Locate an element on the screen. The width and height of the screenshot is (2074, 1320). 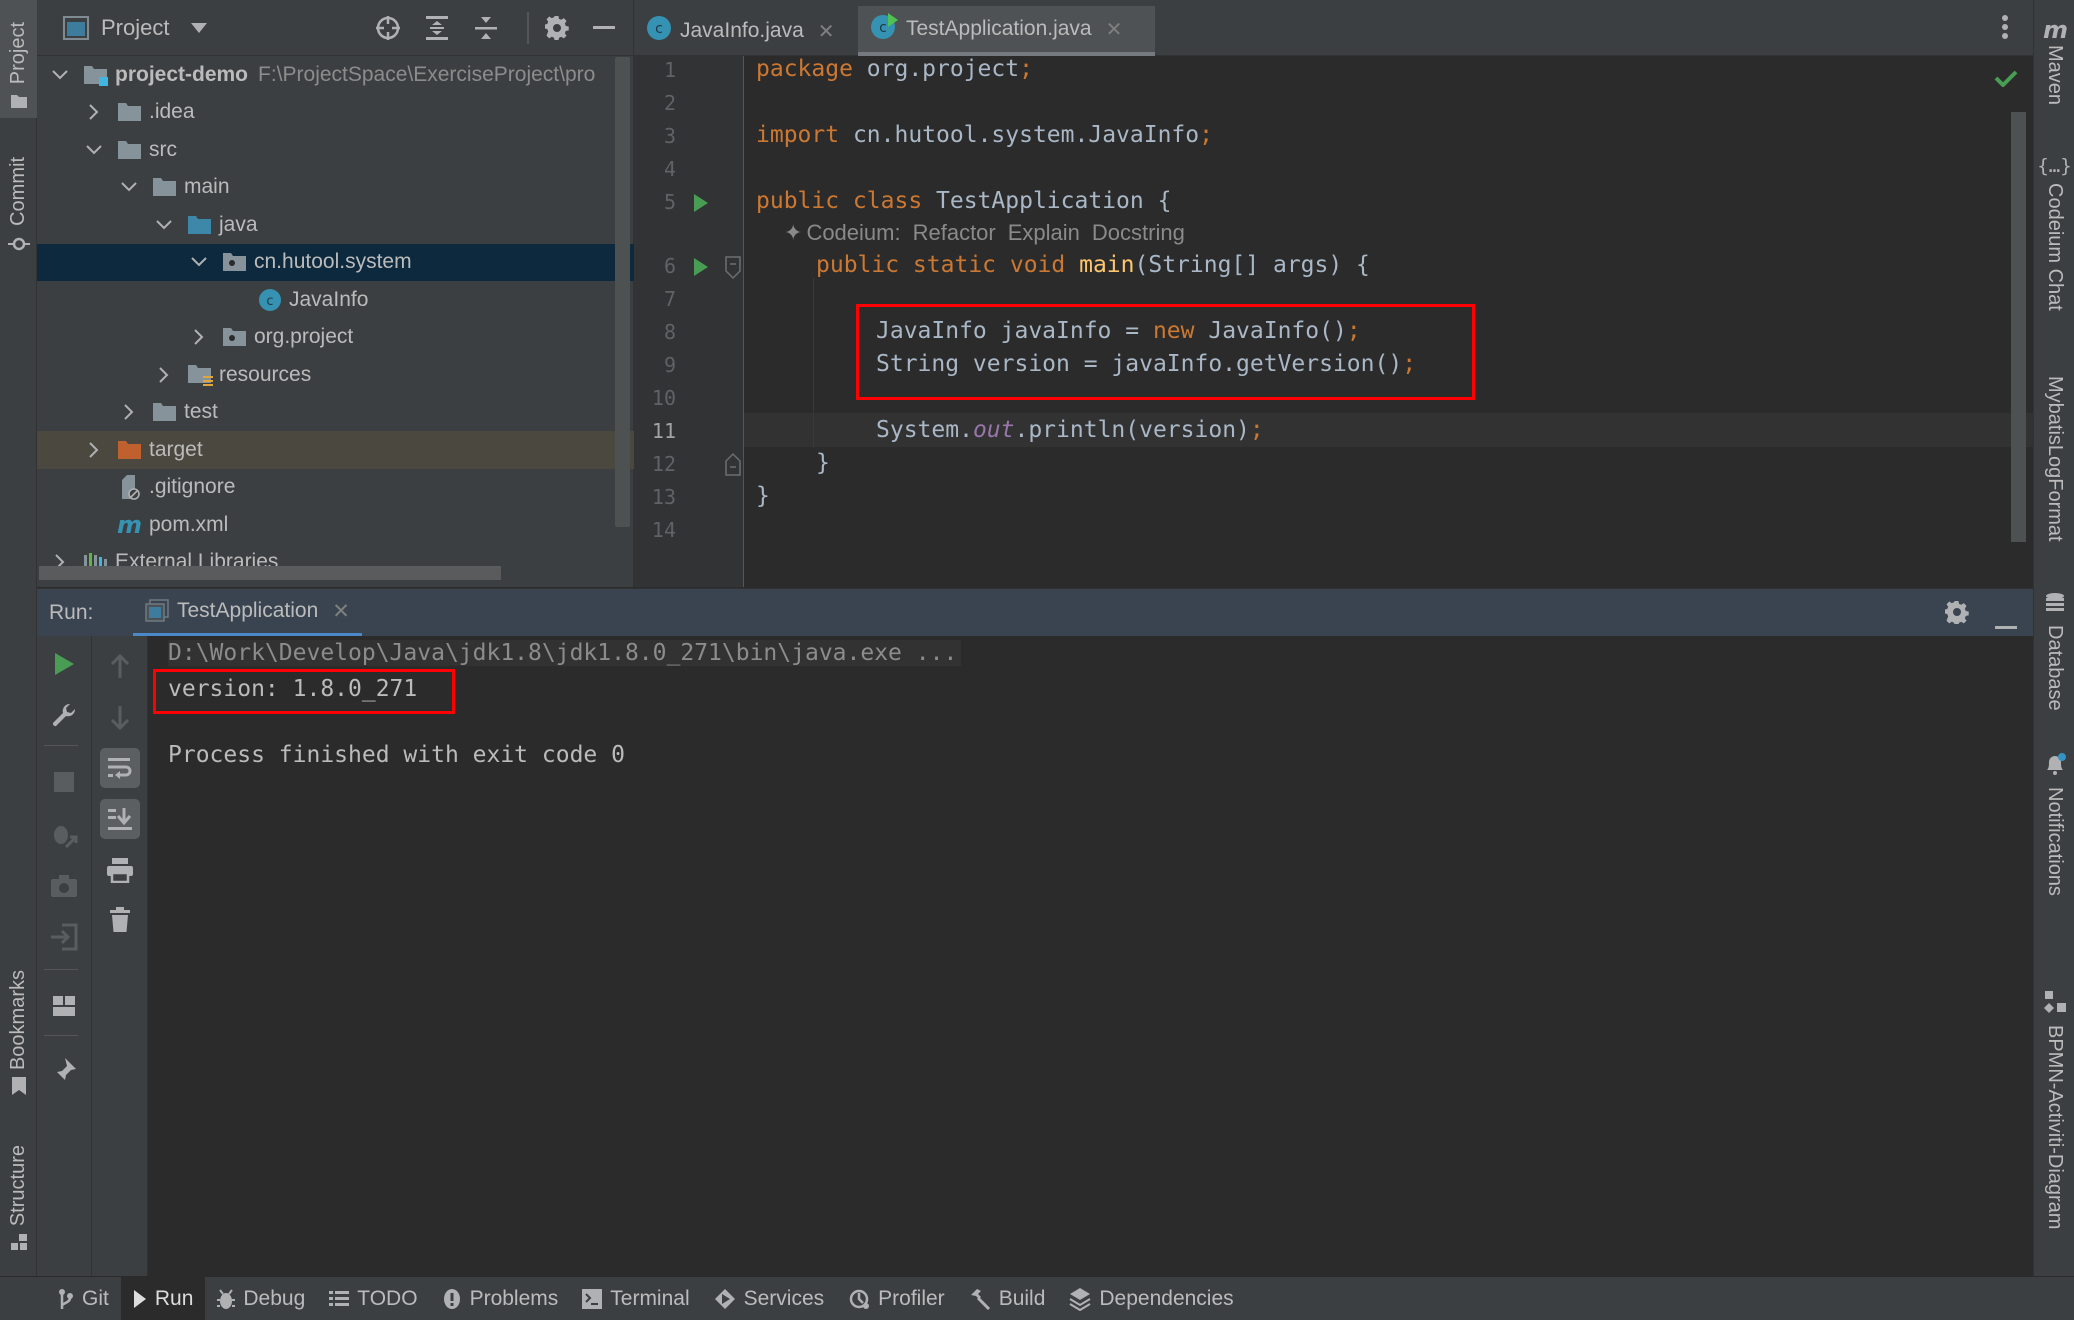
camera-icon is located at coordinates (64, 886).